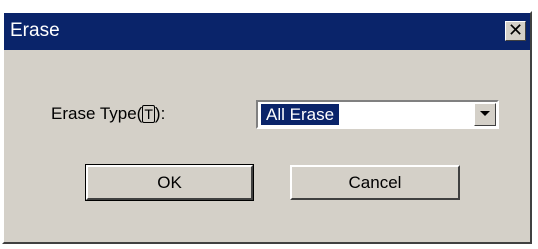 The width and height of the screenshot is (538, 249). Describe the element at coordinates (377, 114) in the screenshot. I see `erase-type-select: All Erase` at that location.